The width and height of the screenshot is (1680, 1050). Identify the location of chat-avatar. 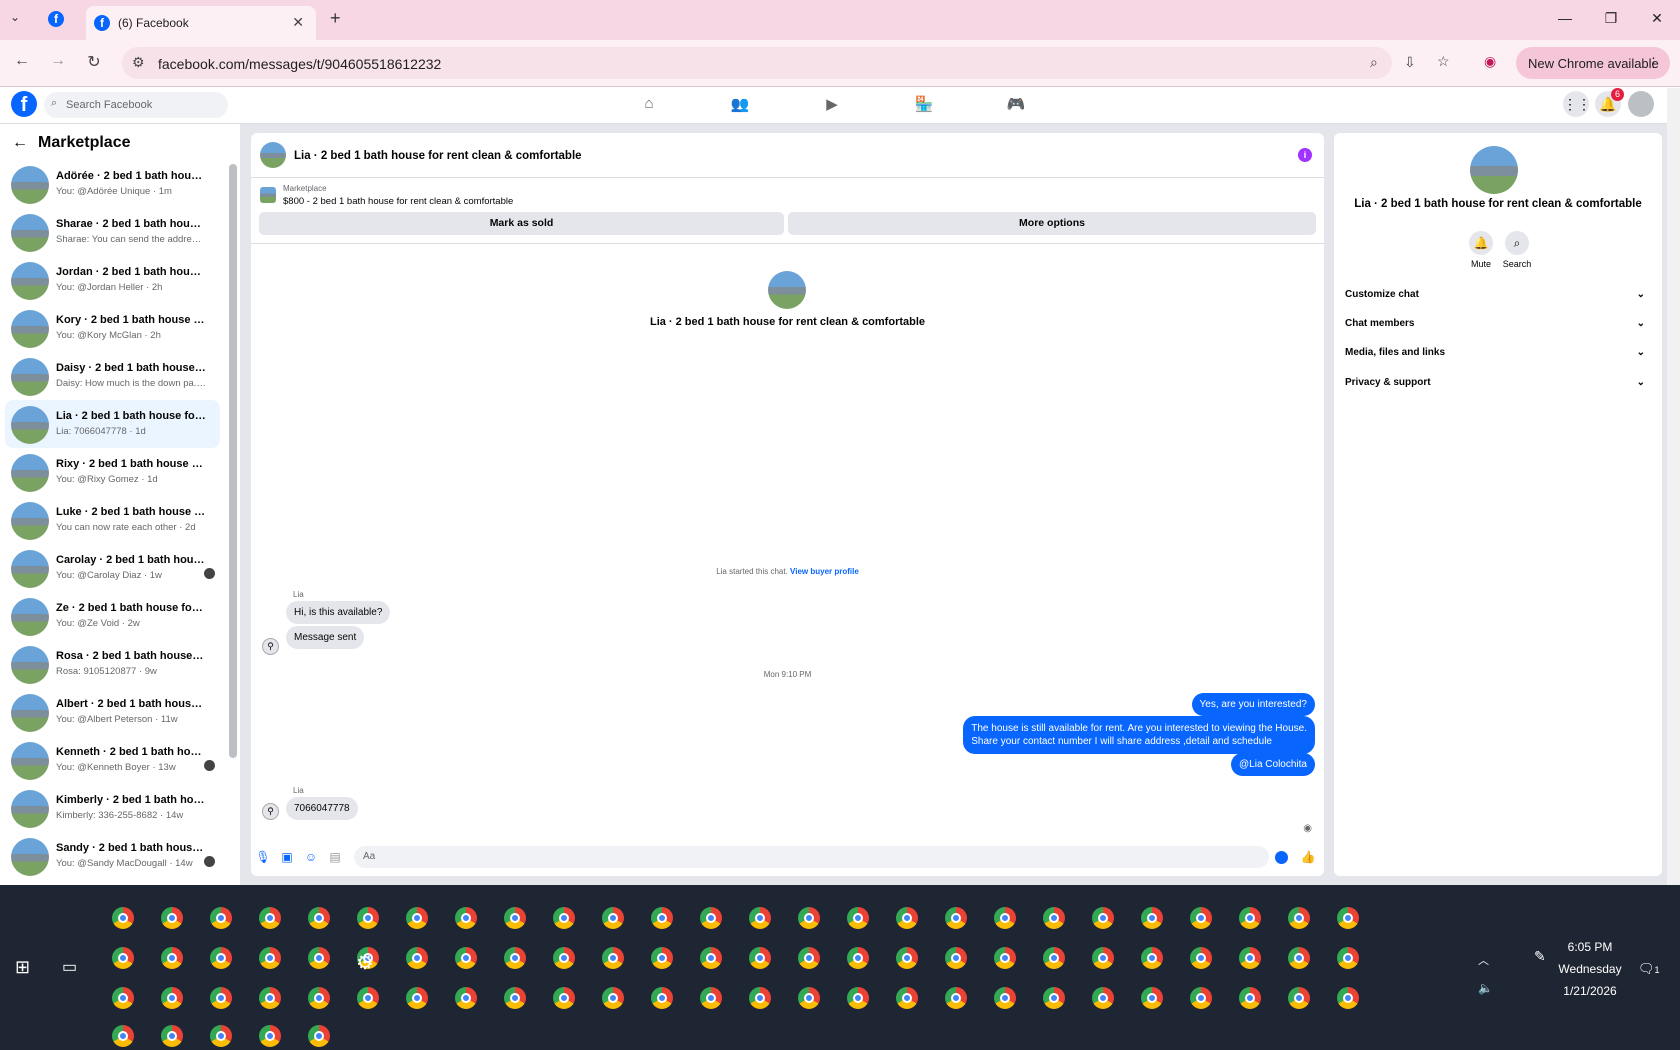
(273, 155).